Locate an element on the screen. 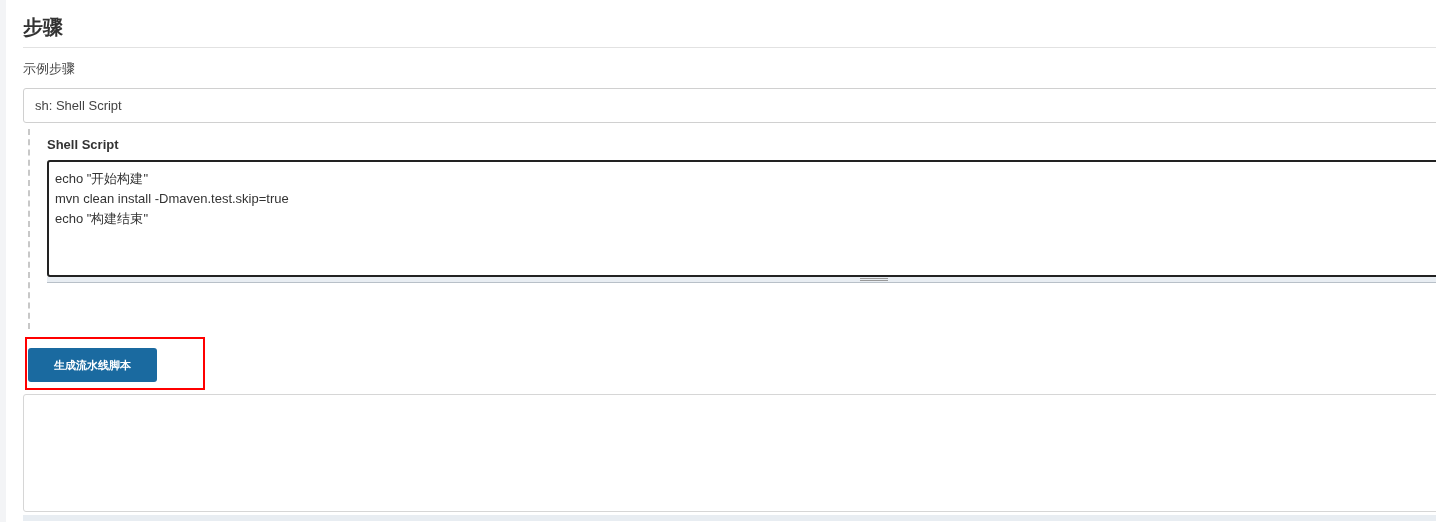 Image resolution: width=1436 pixels, height=522 pixels. step-select: sh: Shell Script is located at coordinates (729, 105).